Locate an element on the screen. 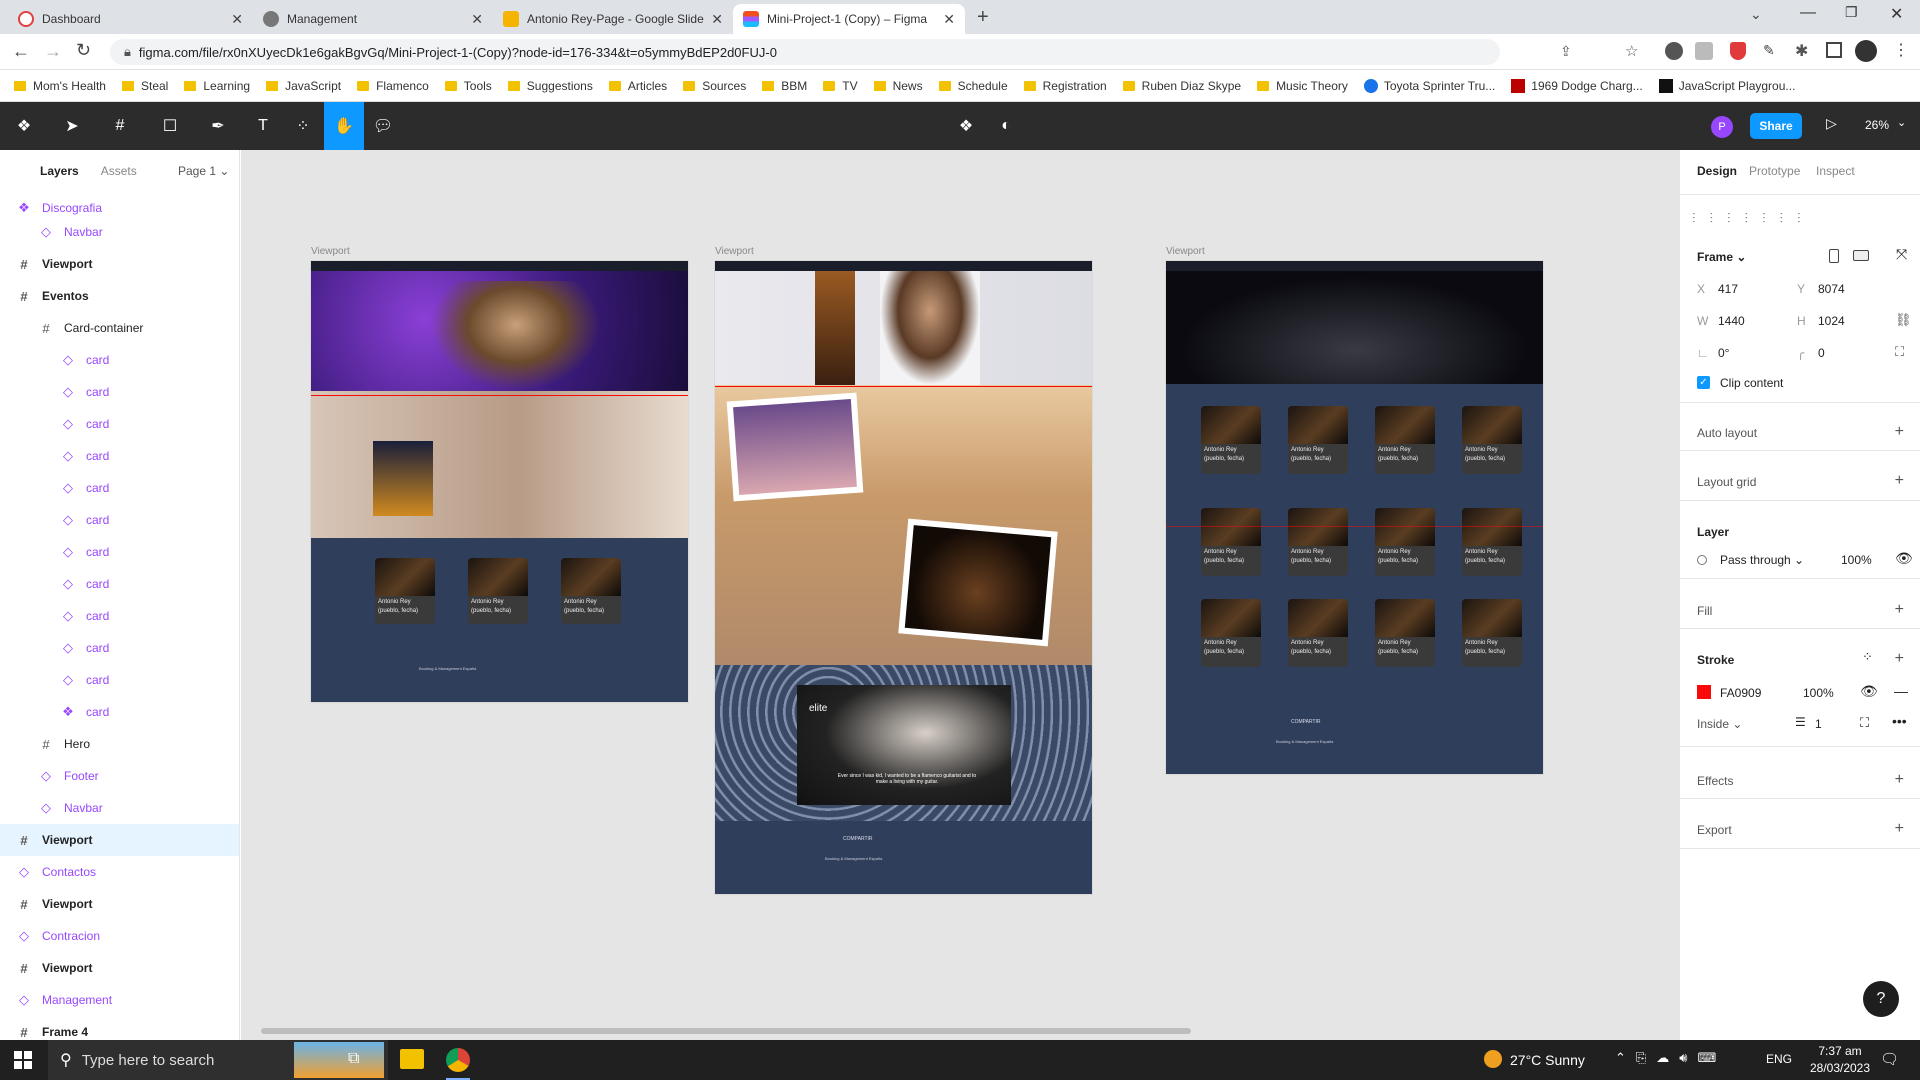 The image size is (1920, 1080). minimize-icon: — is located at coordinates (1808, 13).